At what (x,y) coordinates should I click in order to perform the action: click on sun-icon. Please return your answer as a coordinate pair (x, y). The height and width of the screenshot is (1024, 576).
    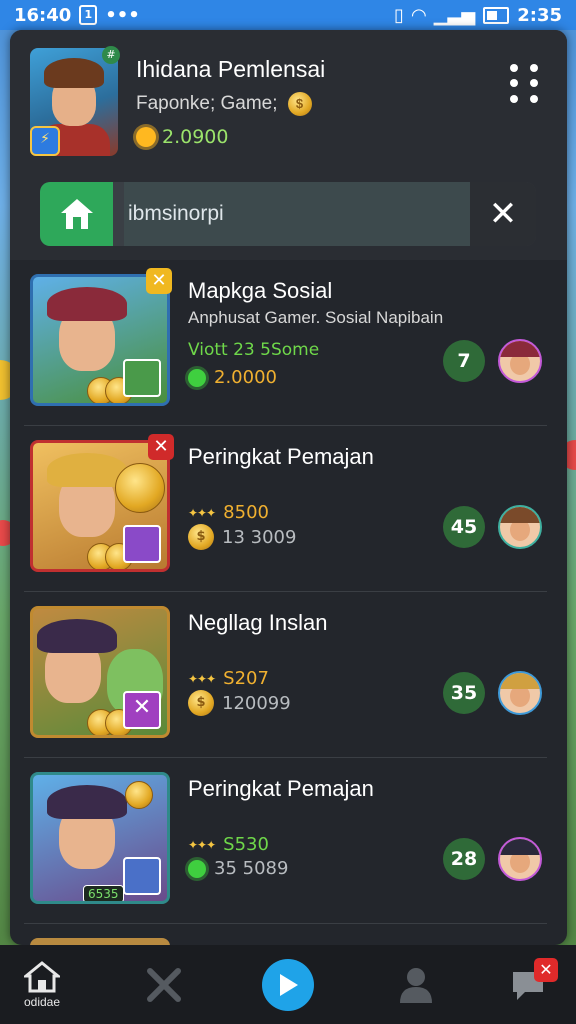
    Looking at the image, I should click on (146, 137).